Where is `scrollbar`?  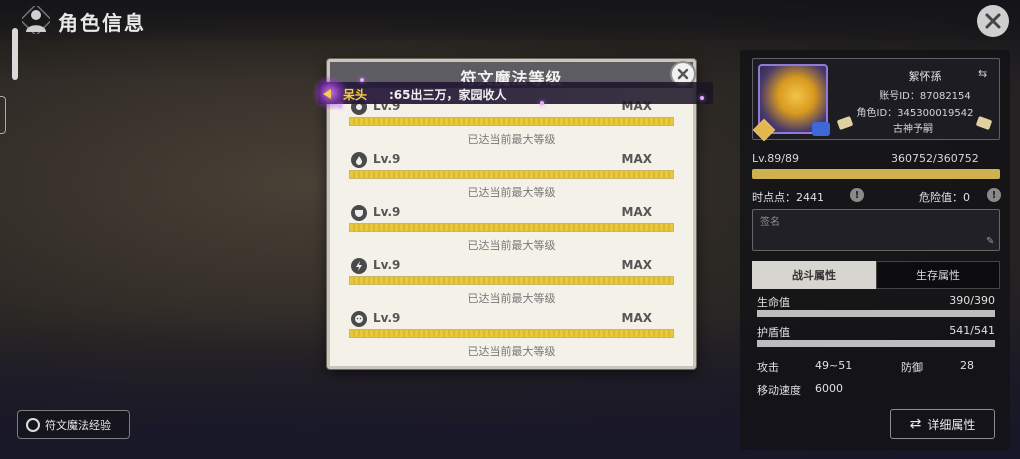 scrollbar is located at coordinates (15, 54).